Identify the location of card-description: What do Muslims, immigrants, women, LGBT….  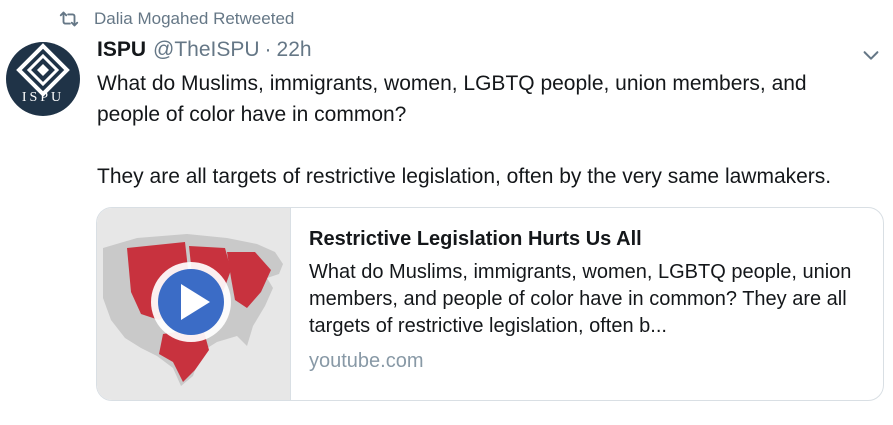
(580, 299).